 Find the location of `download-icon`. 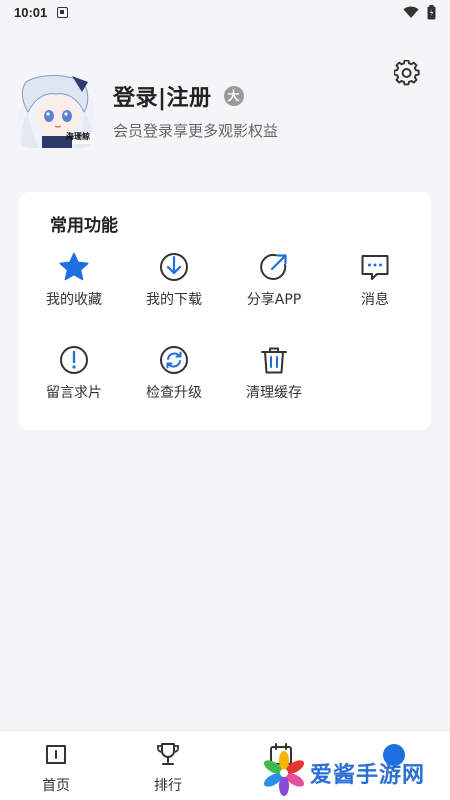

download-icon is located at coordinates (174, 267).